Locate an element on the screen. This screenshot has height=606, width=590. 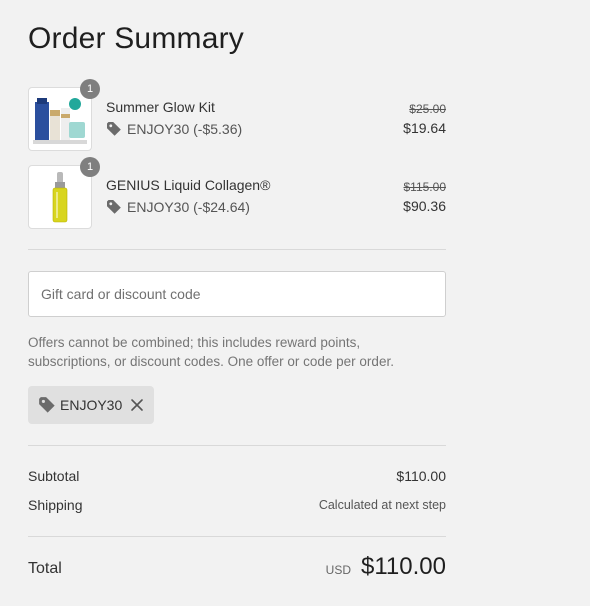
item-discount-text: ENJOY30 (-$24.64) is located at coordinates (188, 207).